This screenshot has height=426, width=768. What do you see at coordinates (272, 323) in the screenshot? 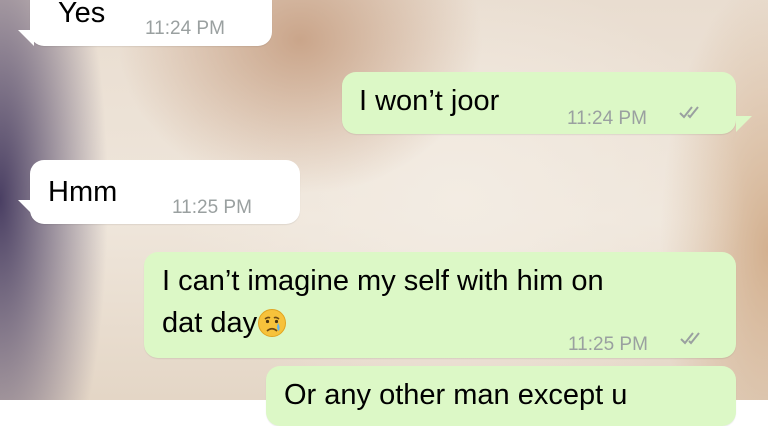
I see `crying-face-emoji` at bounding box center [272, 323].